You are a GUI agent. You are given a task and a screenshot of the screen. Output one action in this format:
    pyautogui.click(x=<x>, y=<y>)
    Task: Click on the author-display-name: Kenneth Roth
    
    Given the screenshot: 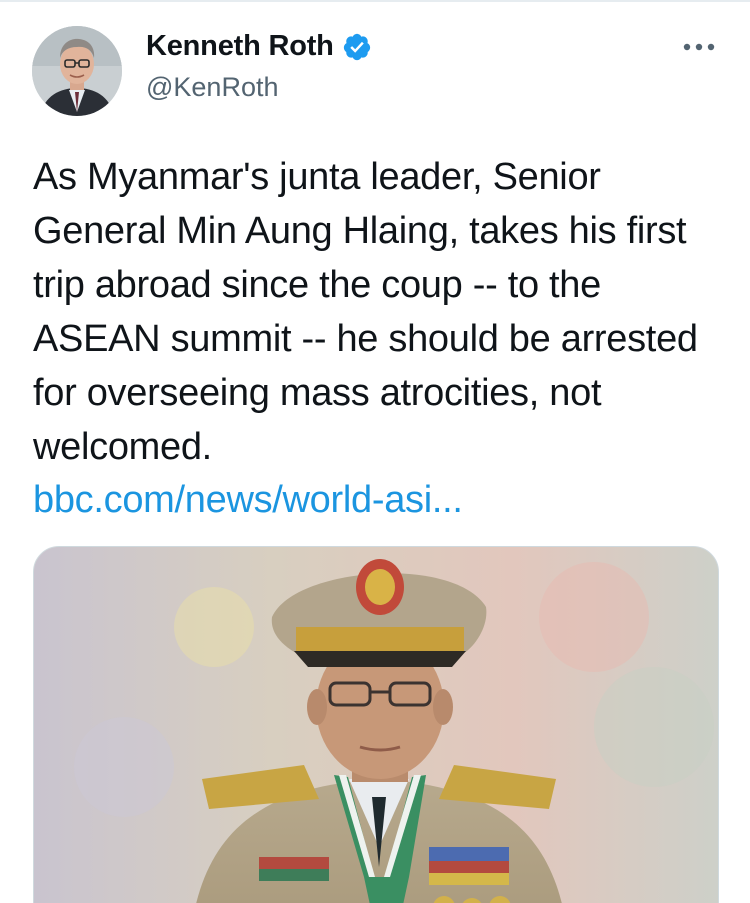 What is the action you would take?
    pyautogui.click(x=240, y=46)
    